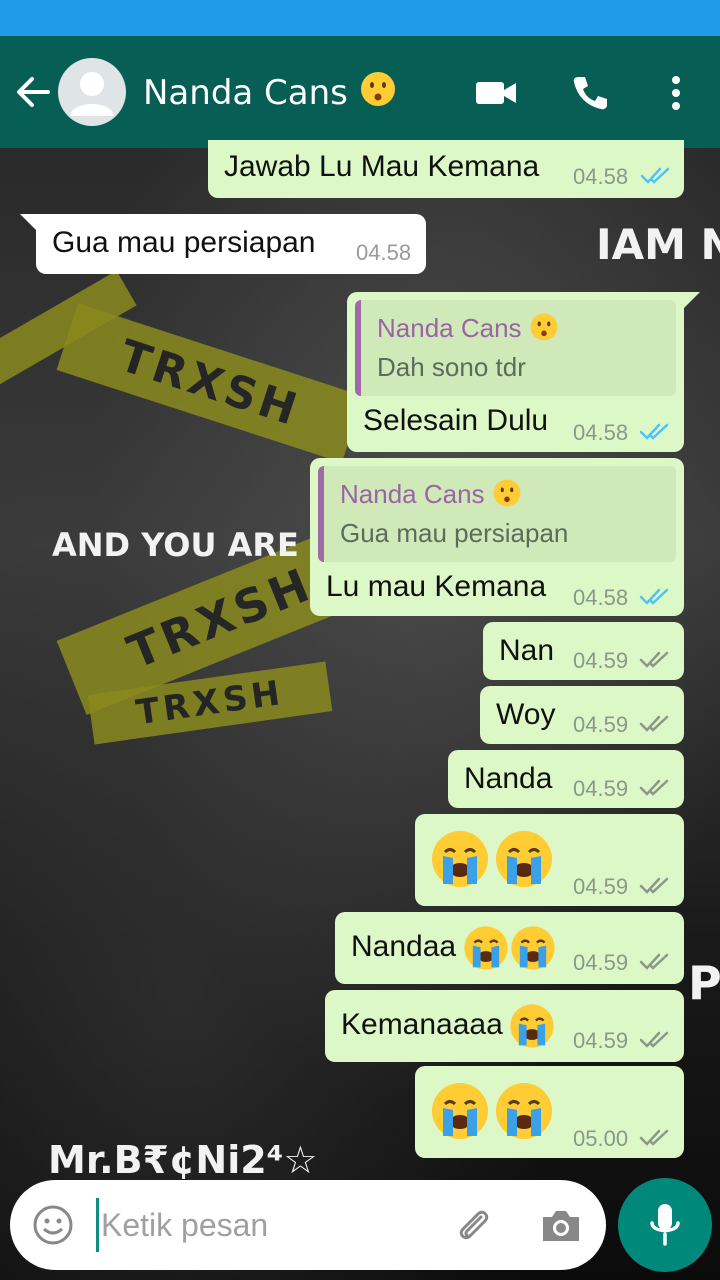 This screenshot has width=720, height=1280. Describe the element at coordinates (382, 166) in the screenshot. I see `message-text: Jawab Lu Mau Kemana` at that location.